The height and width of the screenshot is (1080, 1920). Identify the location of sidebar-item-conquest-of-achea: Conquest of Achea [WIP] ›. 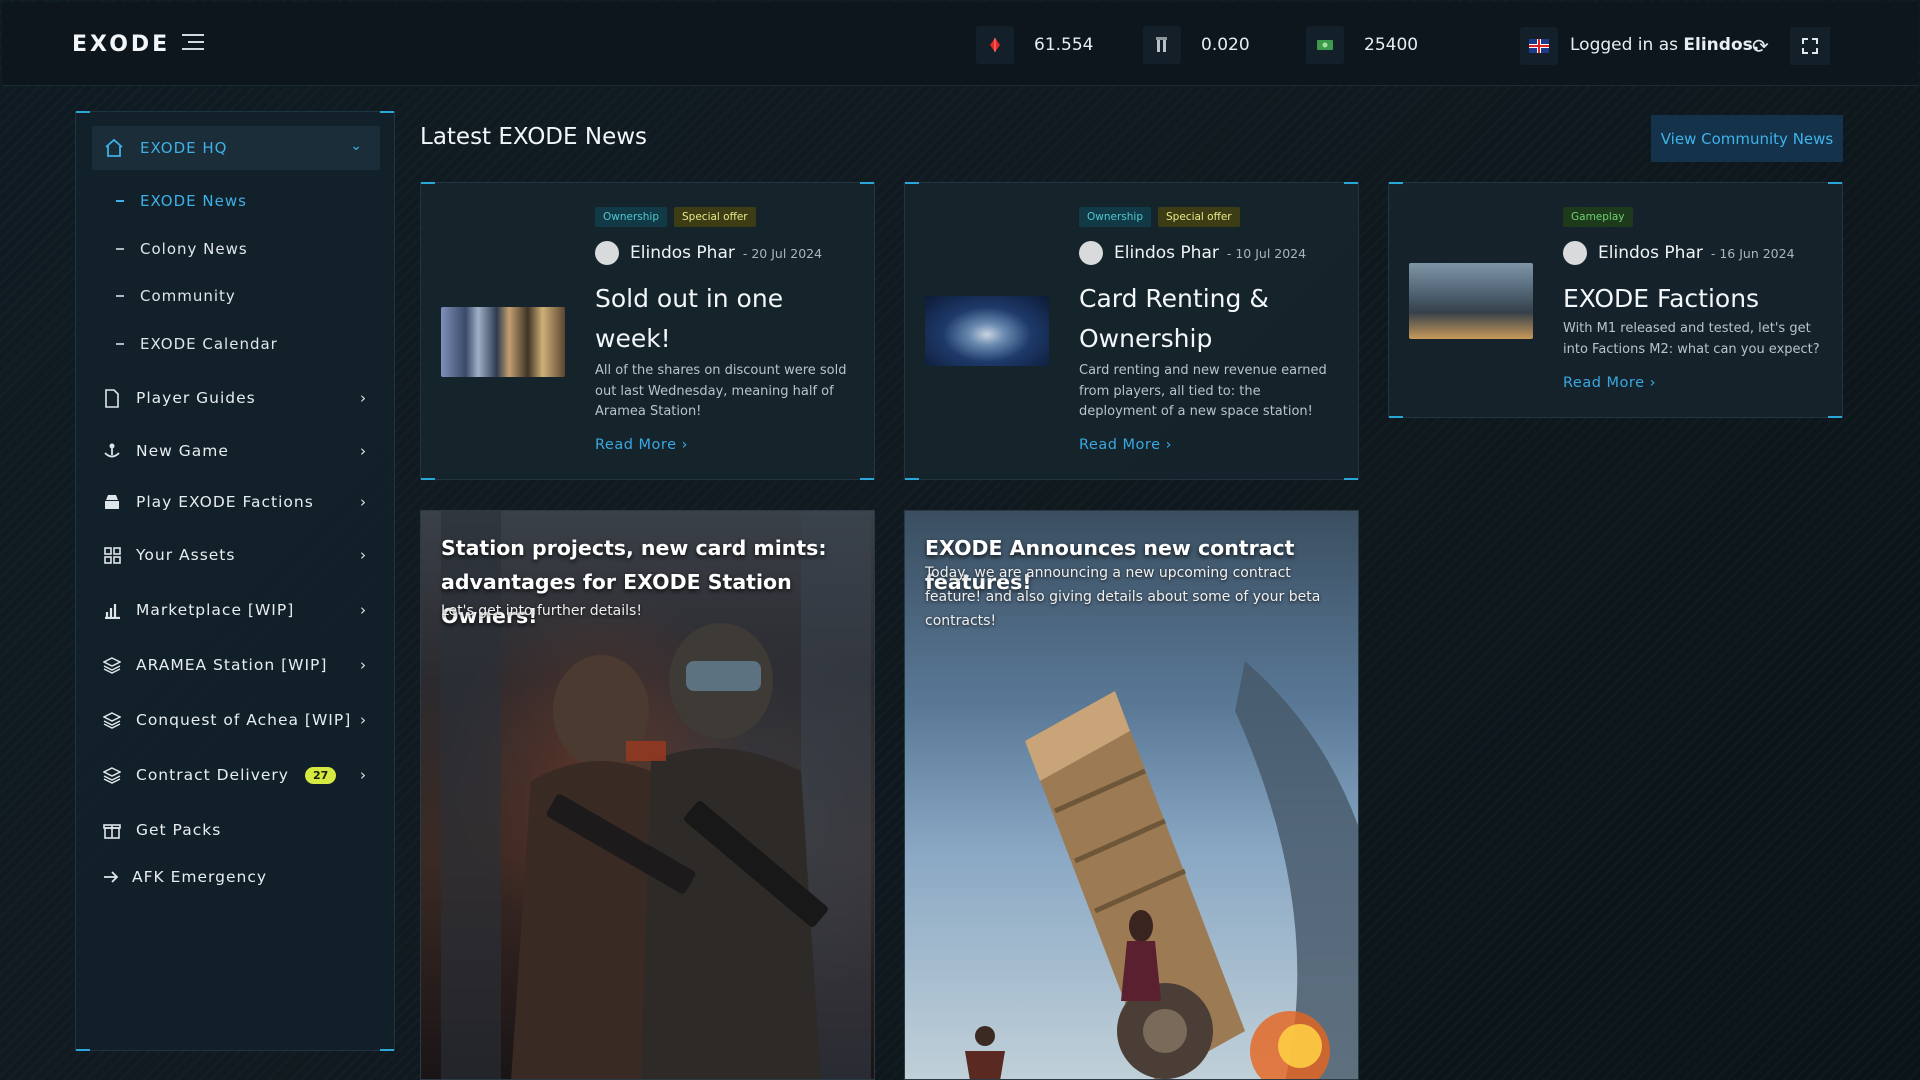
(237, 720).